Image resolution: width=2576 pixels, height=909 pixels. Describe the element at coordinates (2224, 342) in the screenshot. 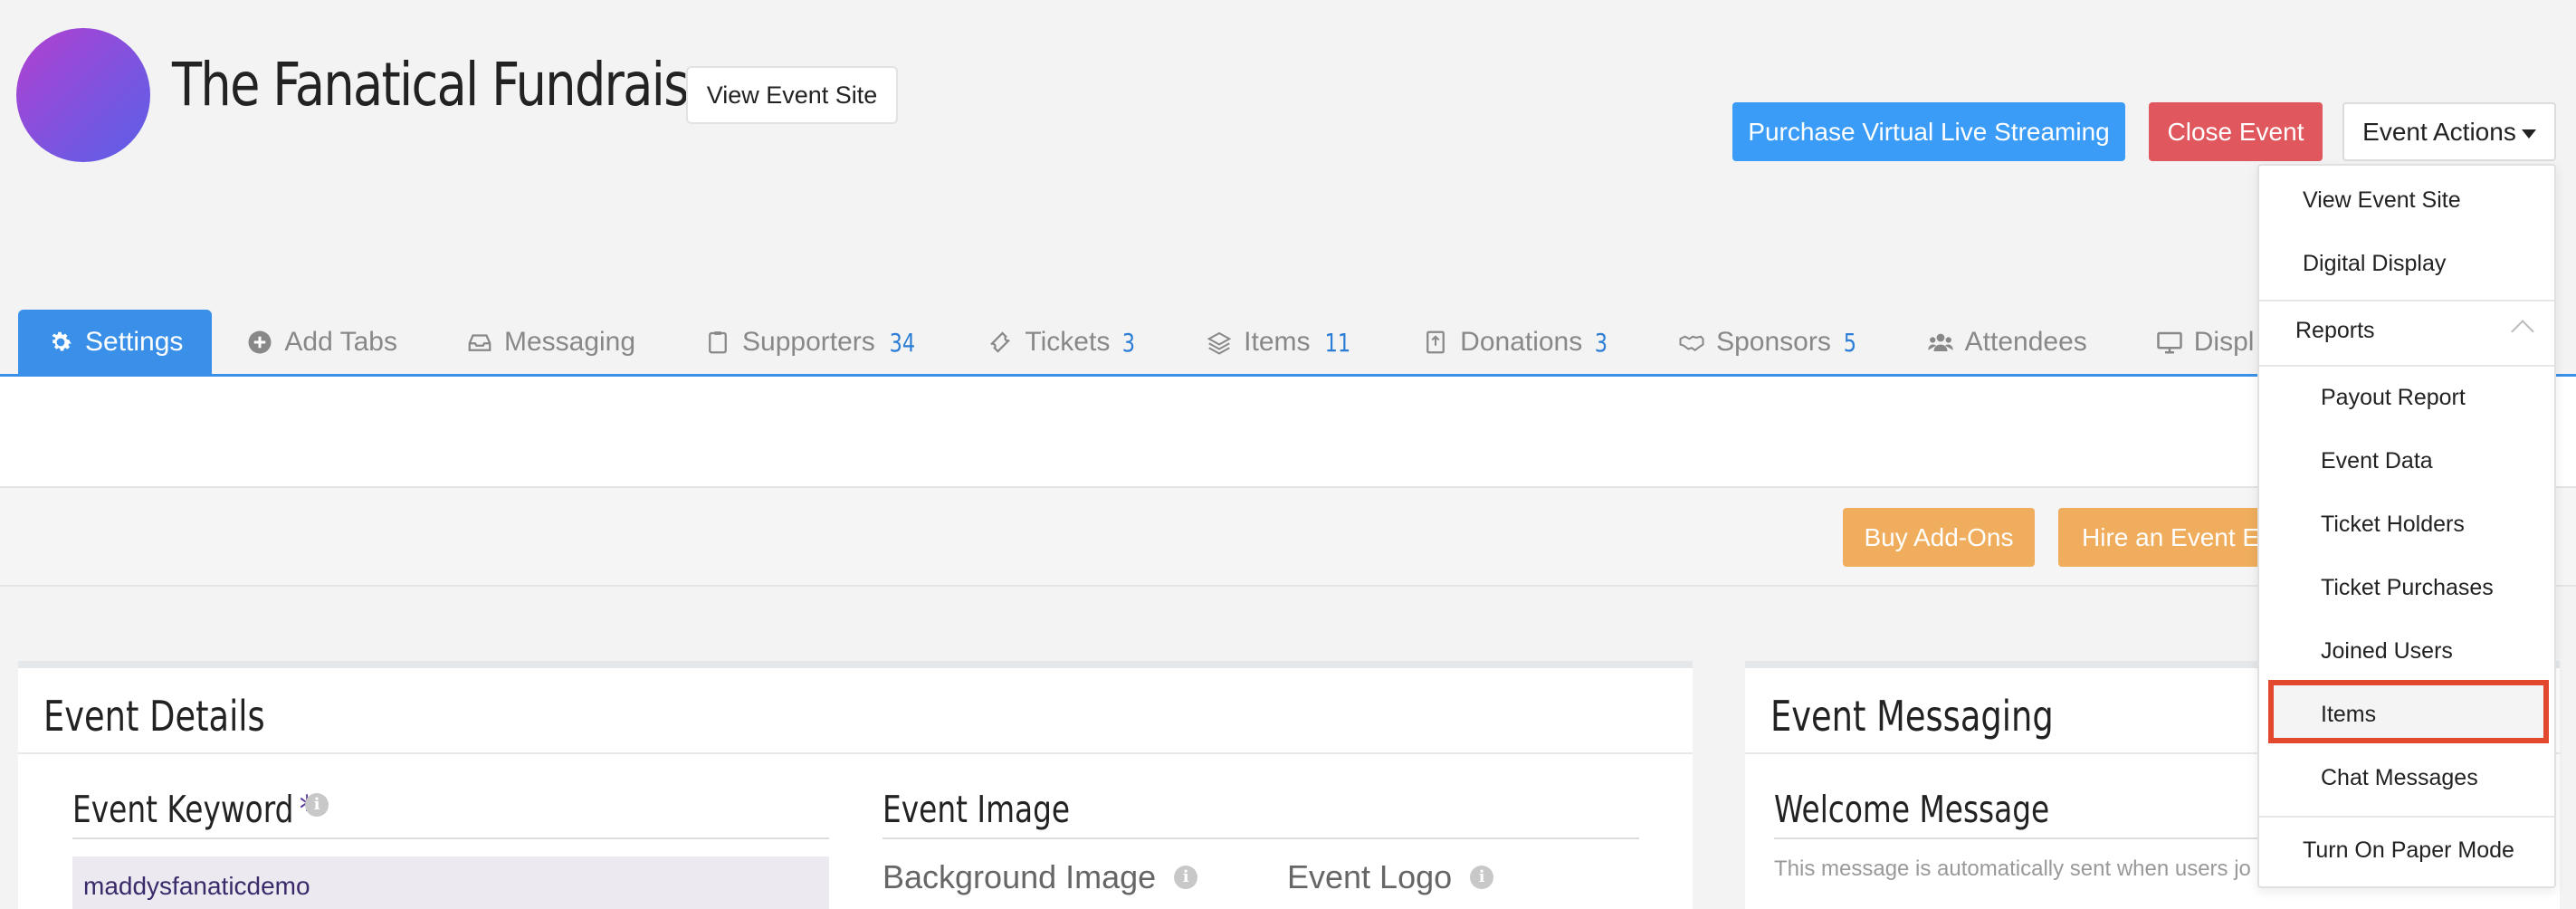

I see `tab-label: Displ` at that location.